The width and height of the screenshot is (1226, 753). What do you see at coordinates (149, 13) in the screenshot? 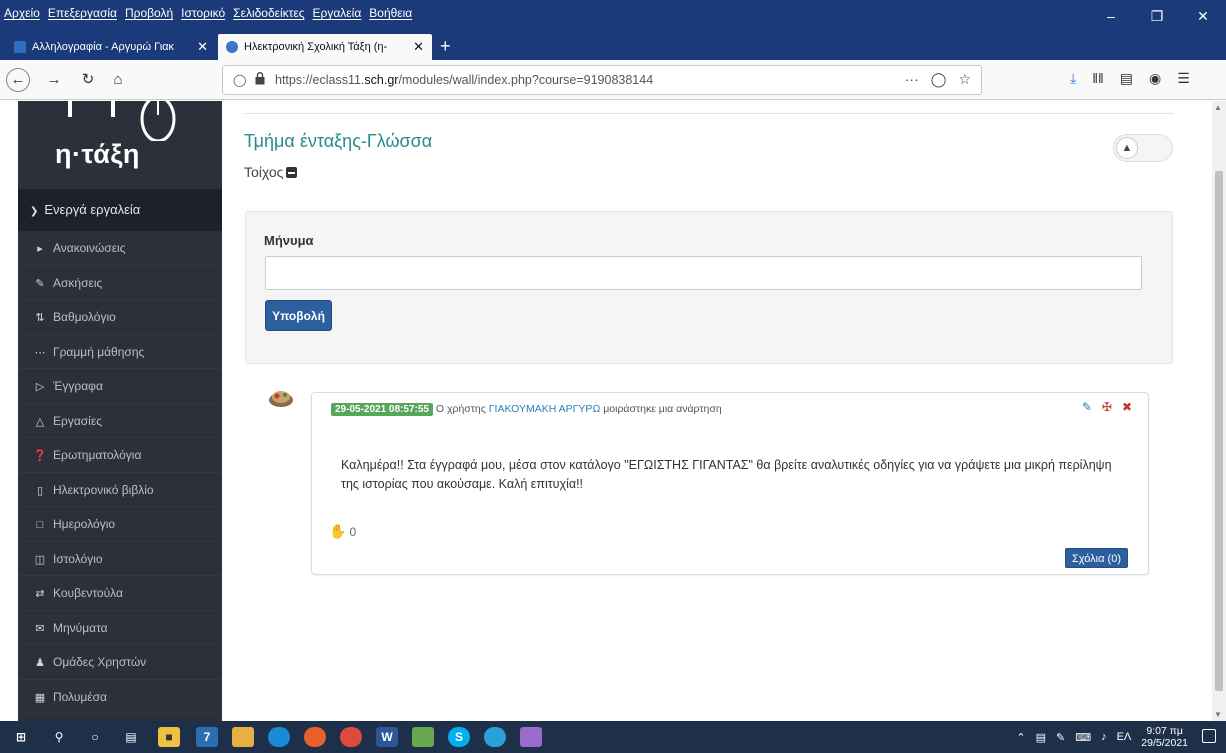
I see `menu-view: Προβολή` at bounding box center [149, 13].